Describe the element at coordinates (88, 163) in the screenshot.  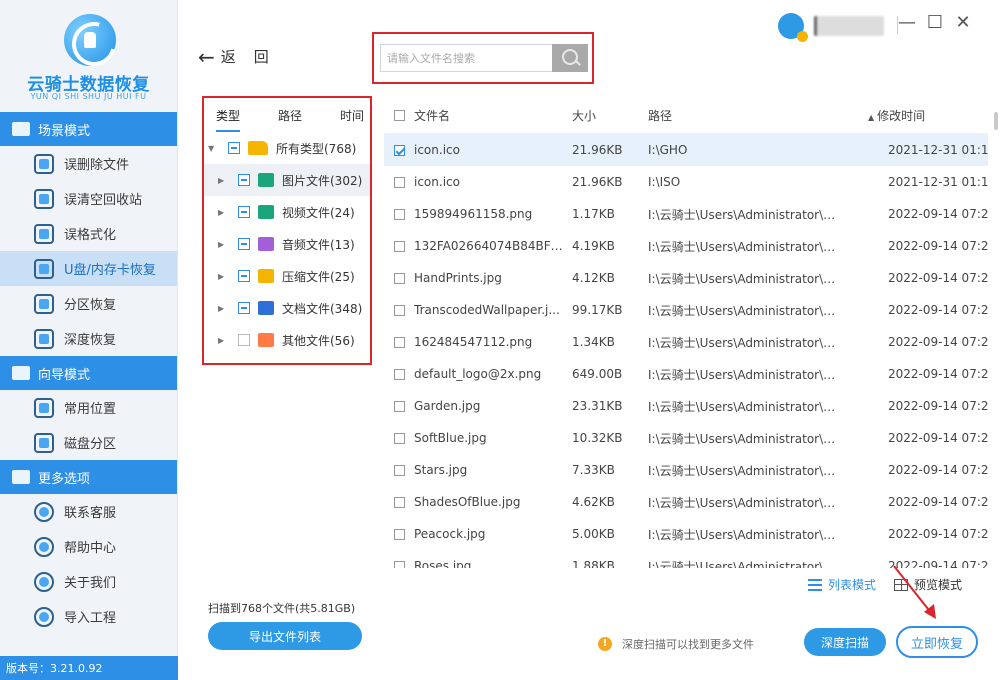
I see `sidebar-item: 误删除文件` at that location.